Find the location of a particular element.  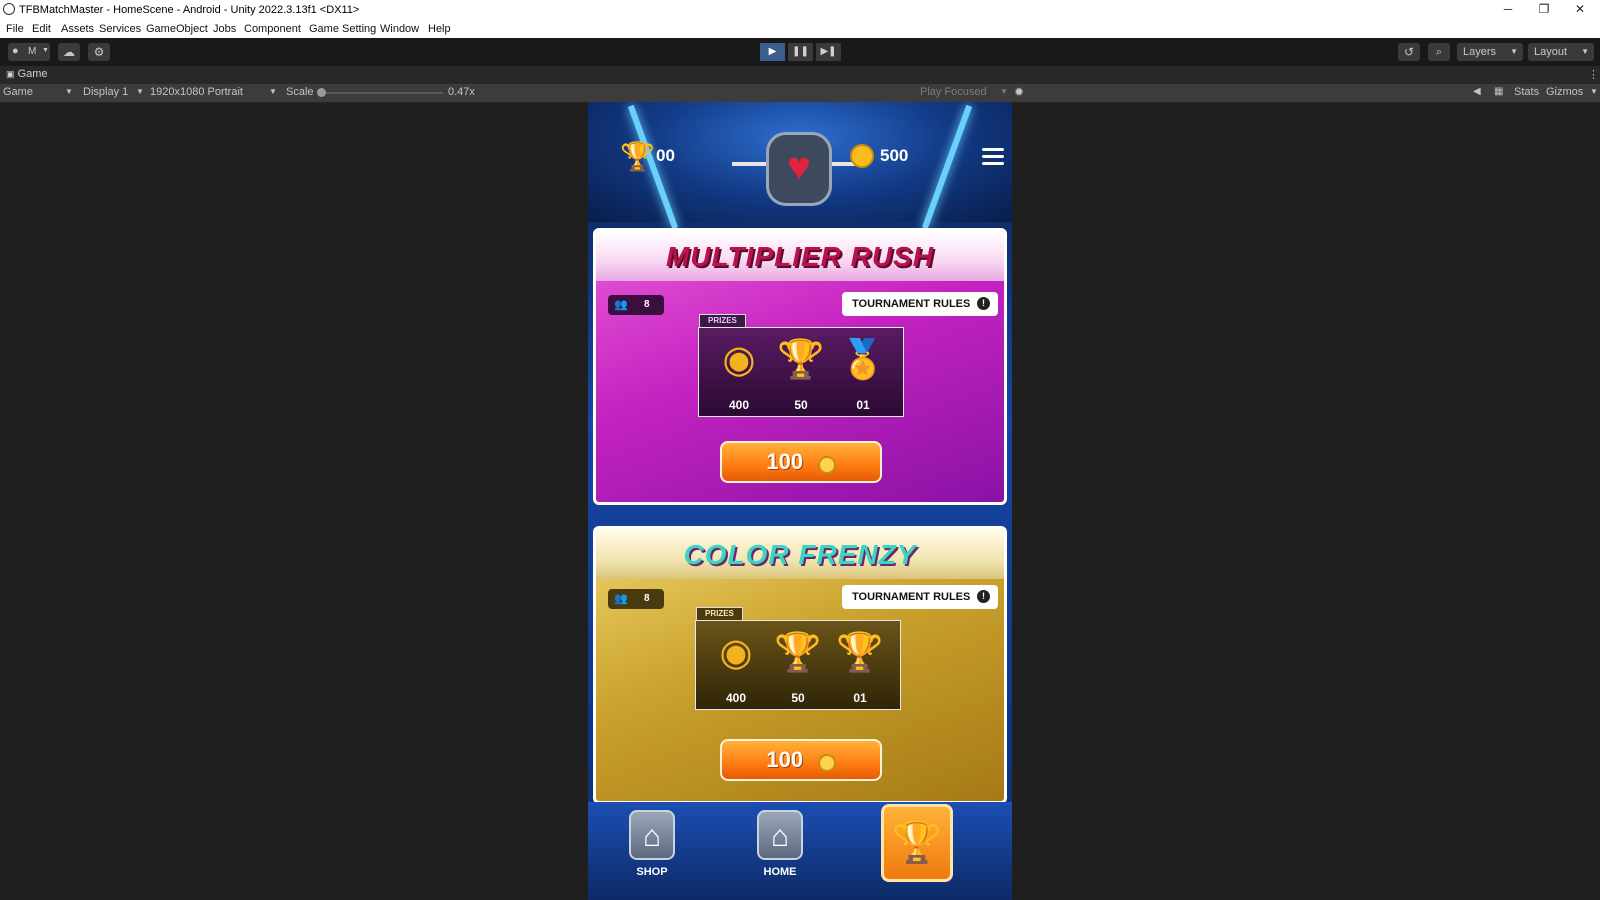

pause-button: ❚❚ is located at coordinates (800, 52).